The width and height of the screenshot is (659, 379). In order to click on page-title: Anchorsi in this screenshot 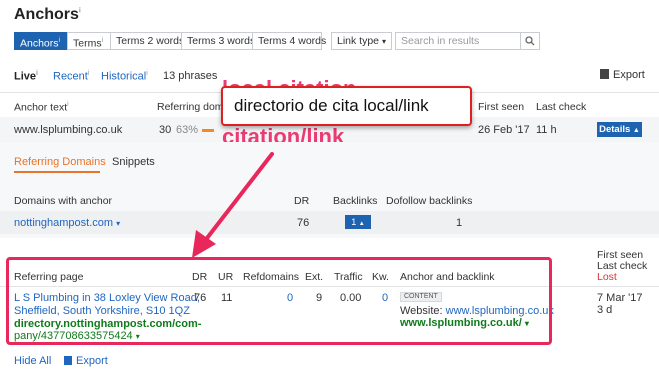, I will do `click(47, 15)`.